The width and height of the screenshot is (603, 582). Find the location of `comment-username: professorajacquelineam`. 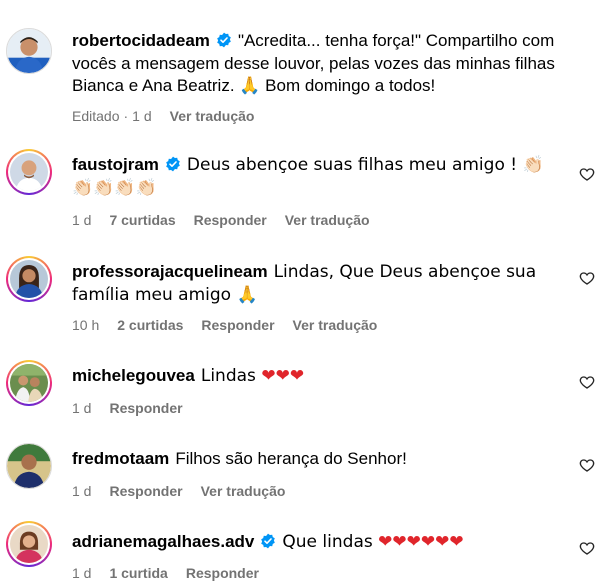

comment-username: professorajacquelineam is located at coordinates (170, 271).